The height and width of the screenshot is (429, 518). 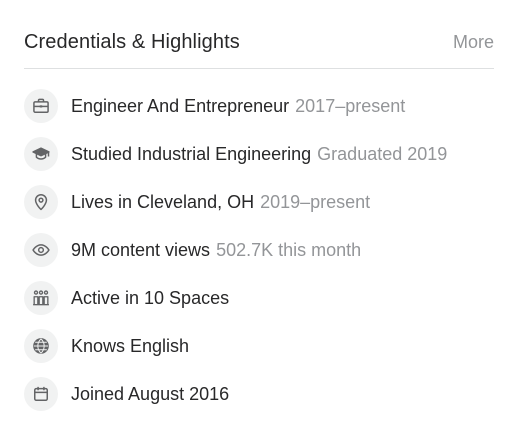 What do you see at coordinates (150, 393) in the screenshot?
I see `credential-primary: Joined August 2016` at bounding box center [150, 393].